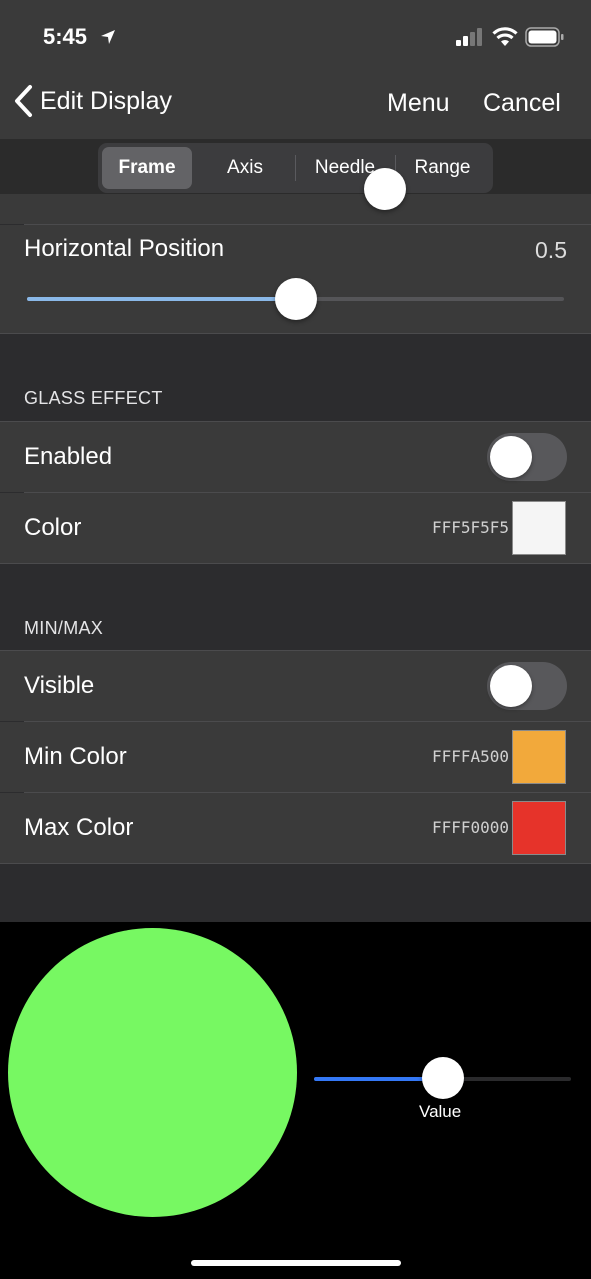  Describe the element at coordinates (544, 37) in the screenshot. I see `battery-icon` at that location.